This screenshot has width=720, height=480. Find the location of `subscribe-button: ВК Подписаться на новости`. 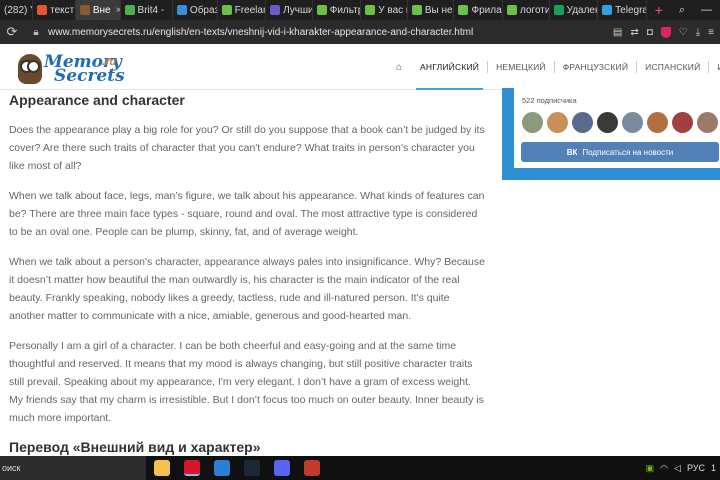

subscribe-button: ВК Подписаться на новости is located at coordinates (620, 152).